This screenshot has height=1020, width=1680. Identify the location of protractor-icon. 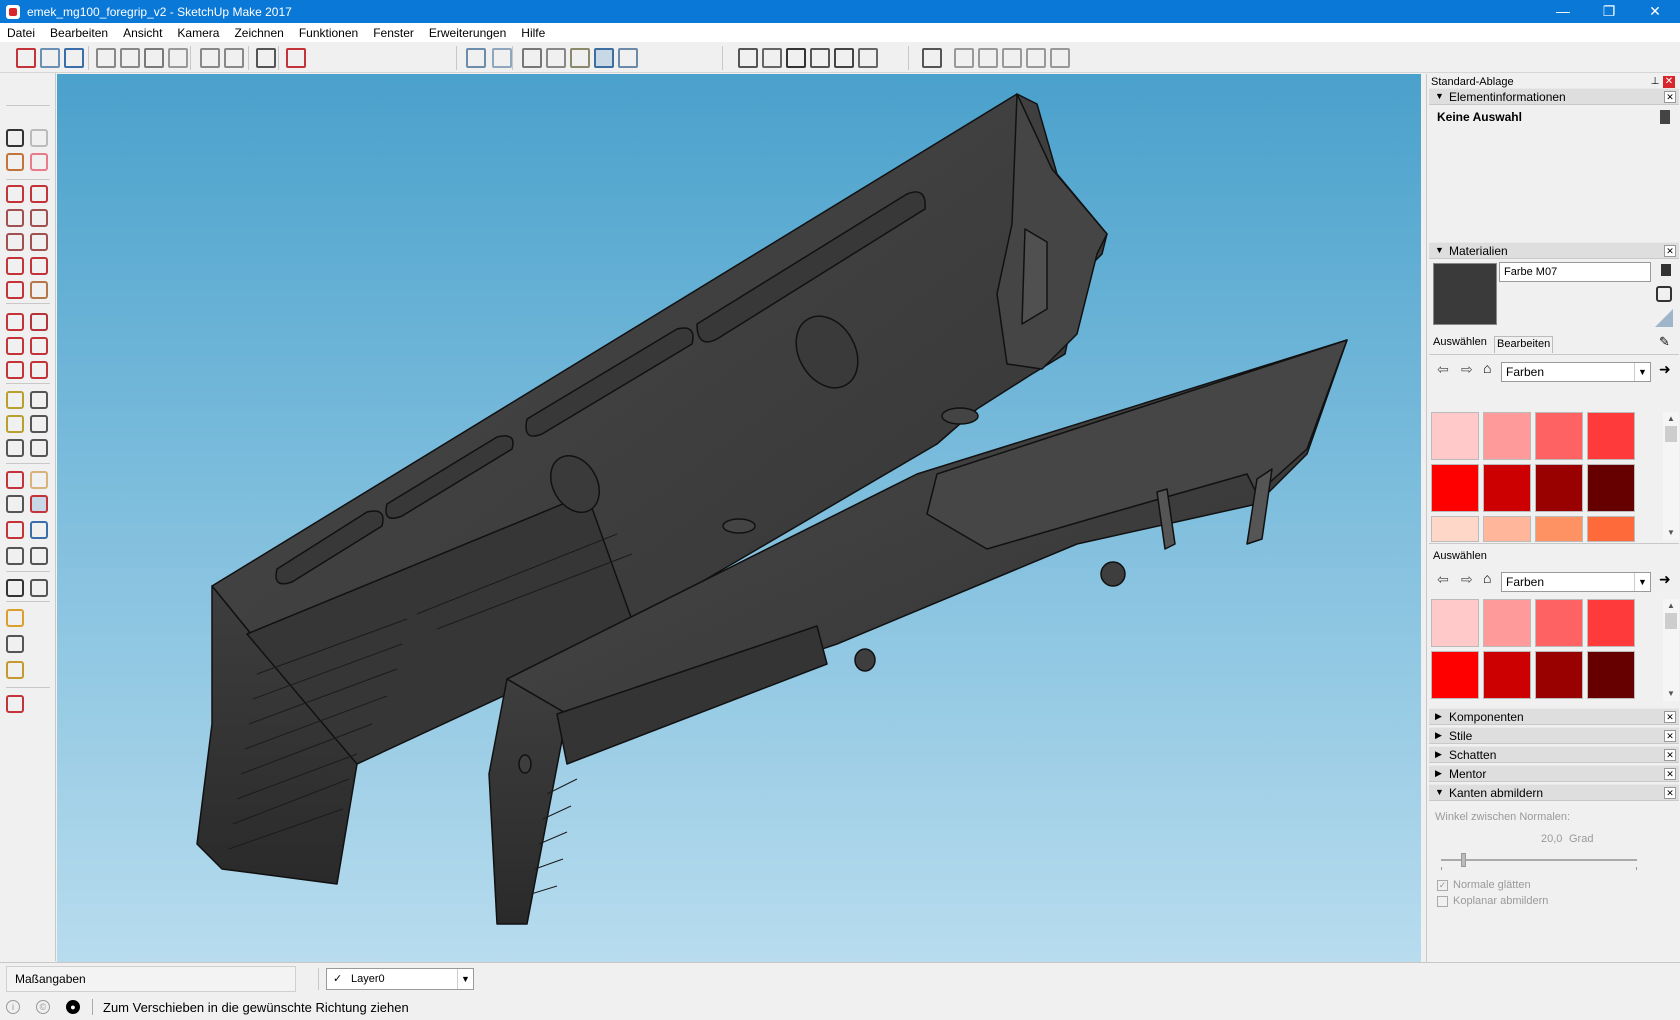
(15, 424).